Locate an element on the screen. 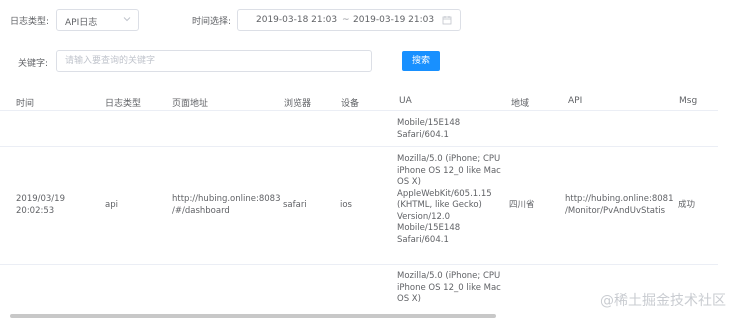 This screenshot has height=319, width=732. date-range-picker: 2019-03-18 21:03 ~ 2019-03-19 21:03 is located at coordinates (349, 20).